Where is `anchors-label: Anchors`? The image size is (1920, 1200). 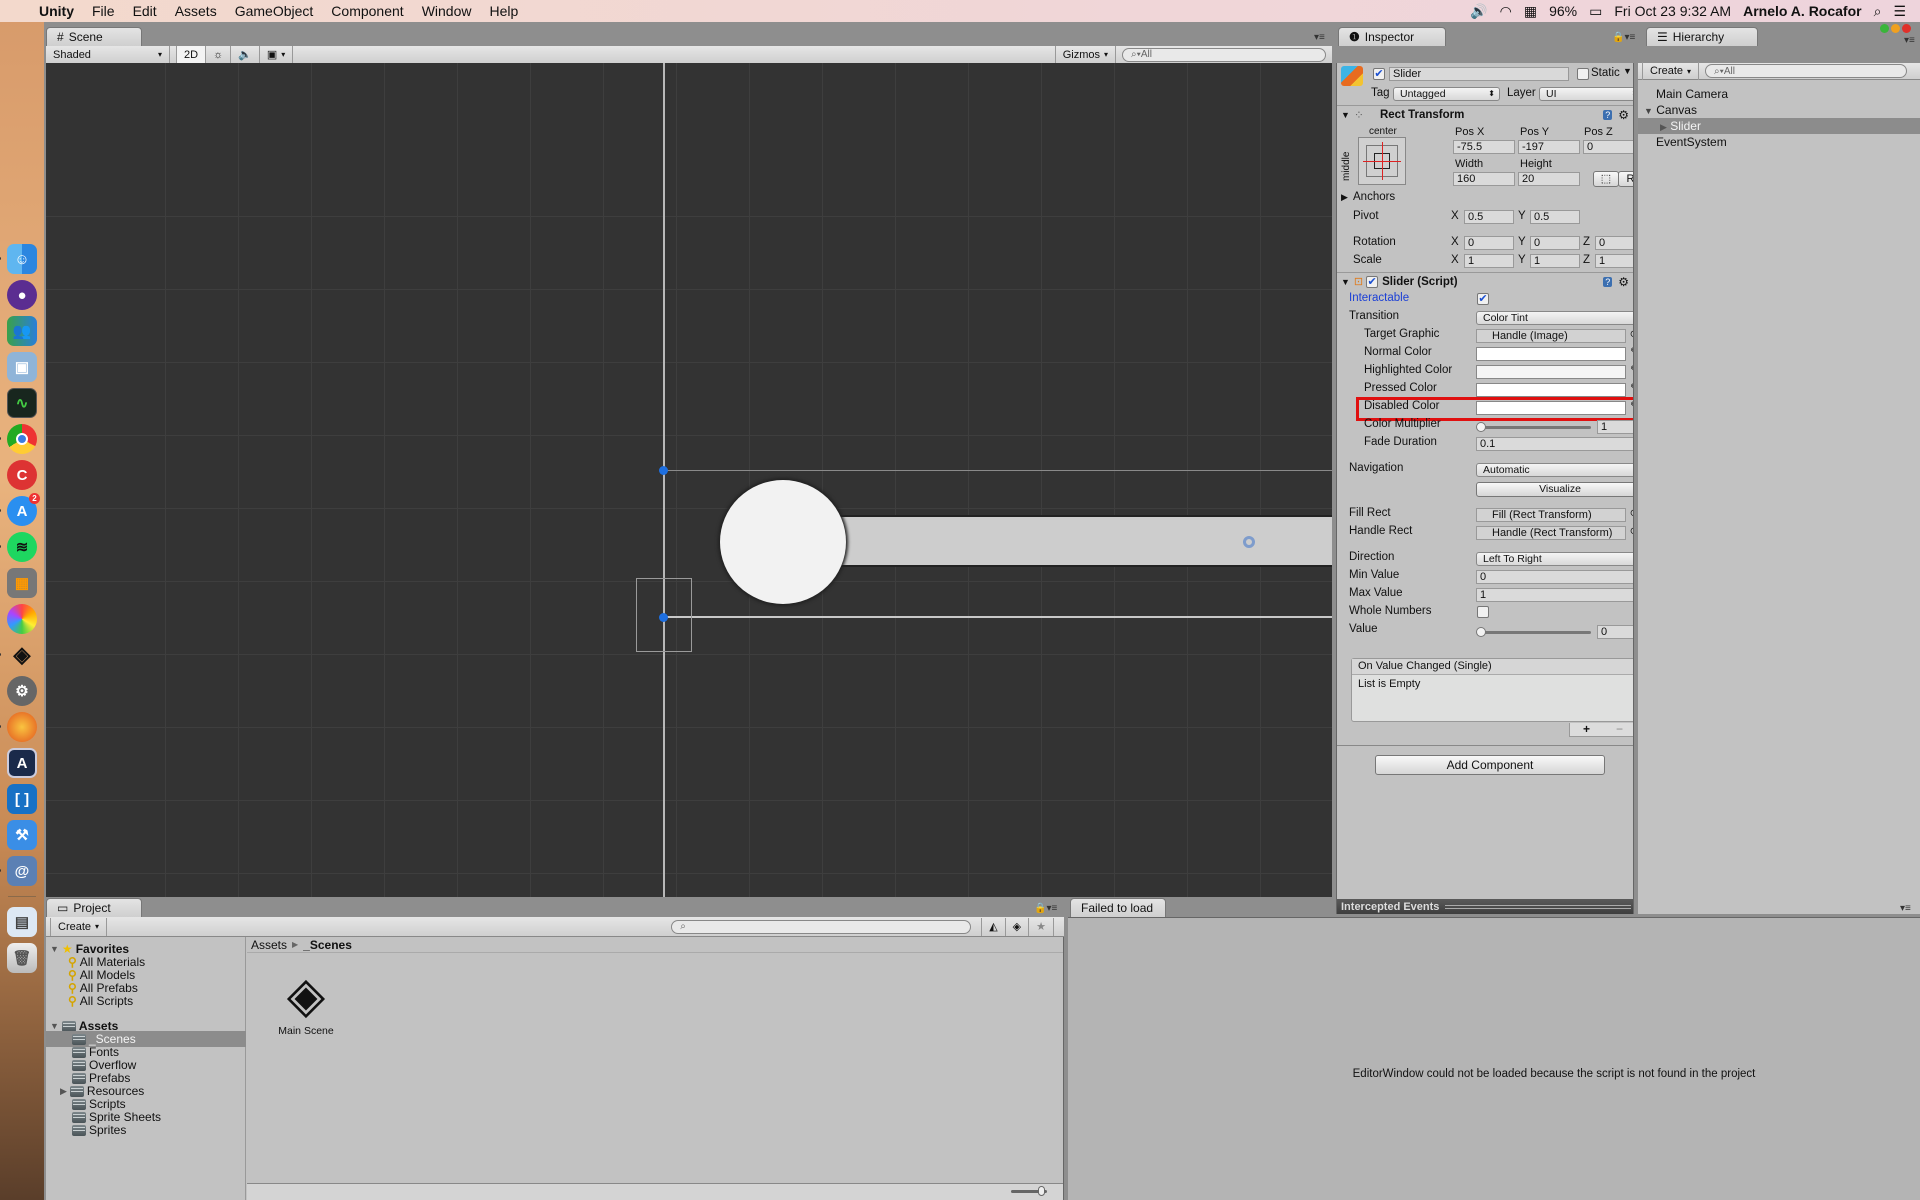
anchors-label: Anchors is located at coordinates (1374, 197).